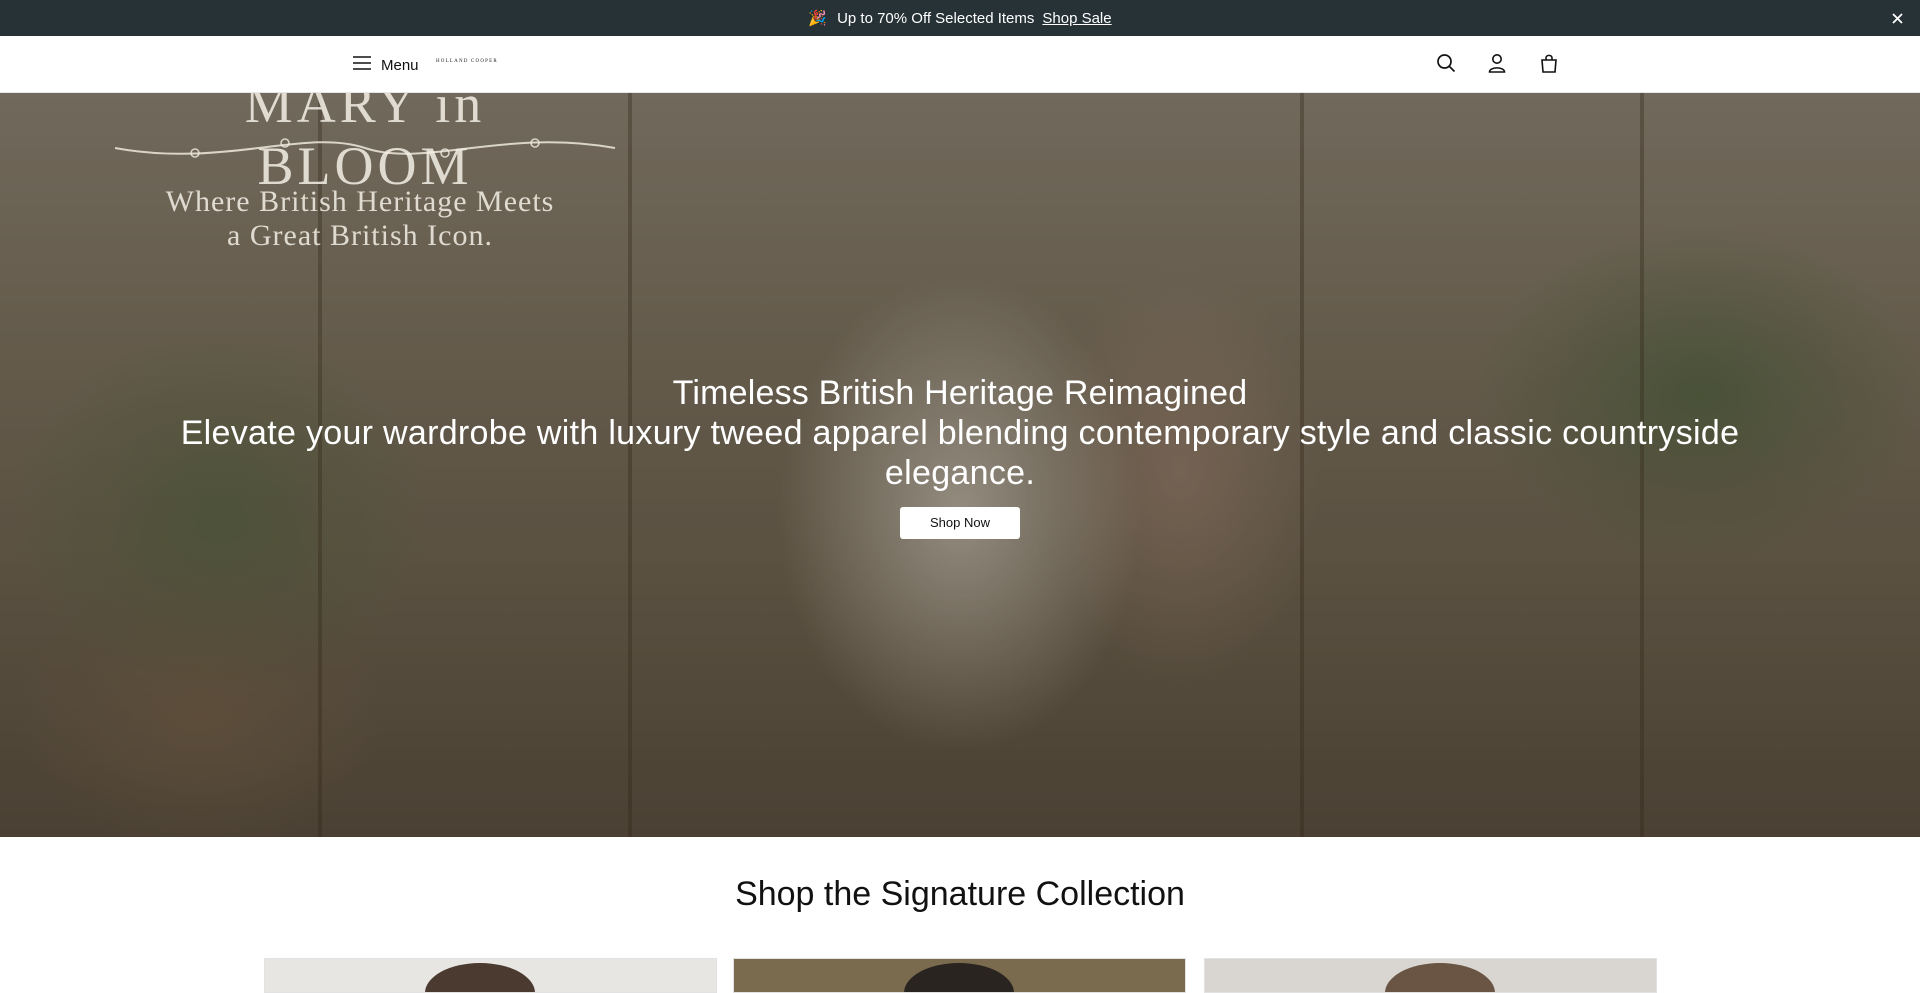 The height and width of the screenshot is (993, 1920). Describe the element at coordinates (960, 64) in the screenshot. I see `site-header: Menu HOLLAND COOPER` at that location.